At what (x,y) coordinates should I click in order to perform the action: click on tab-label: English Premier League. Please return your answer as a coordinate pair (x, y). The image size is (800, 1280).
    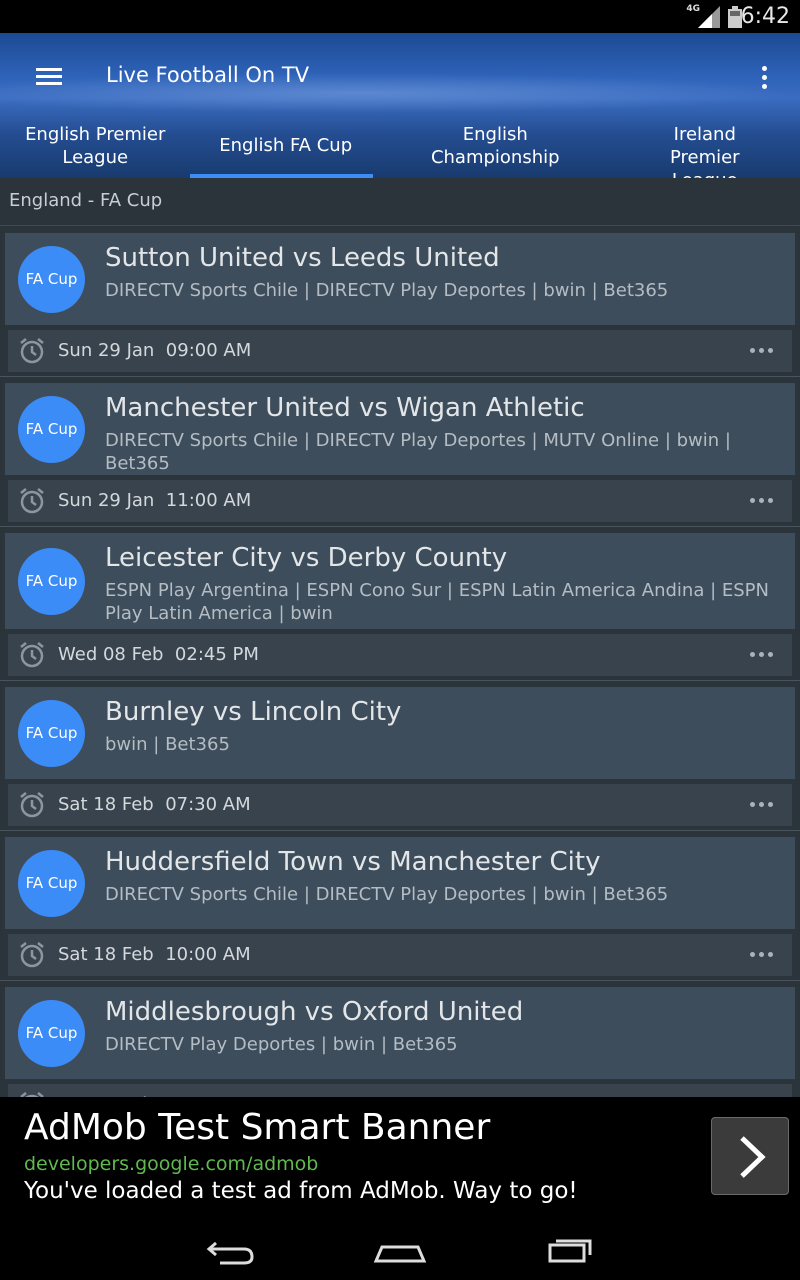
    Looking at the image, I should click on (95, 146).